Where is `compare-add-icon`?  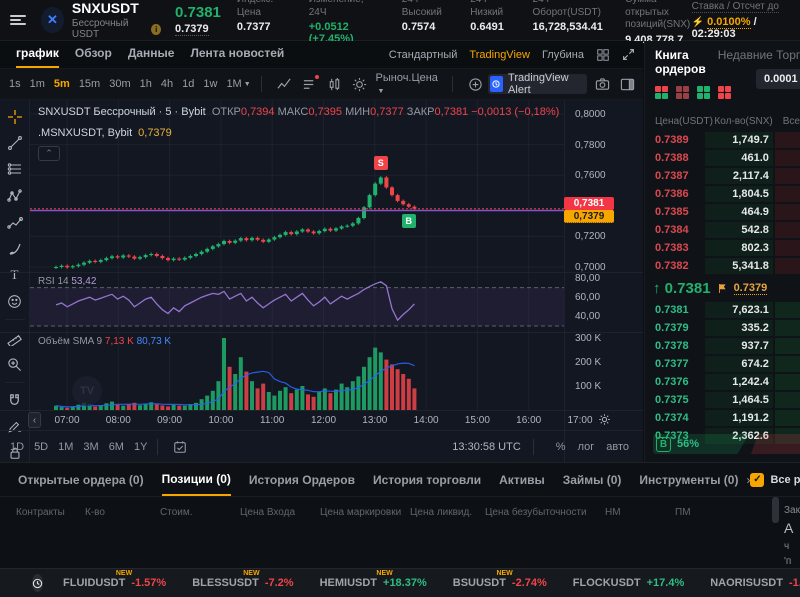 compare-add-icon is located at coordinates (475, 84).